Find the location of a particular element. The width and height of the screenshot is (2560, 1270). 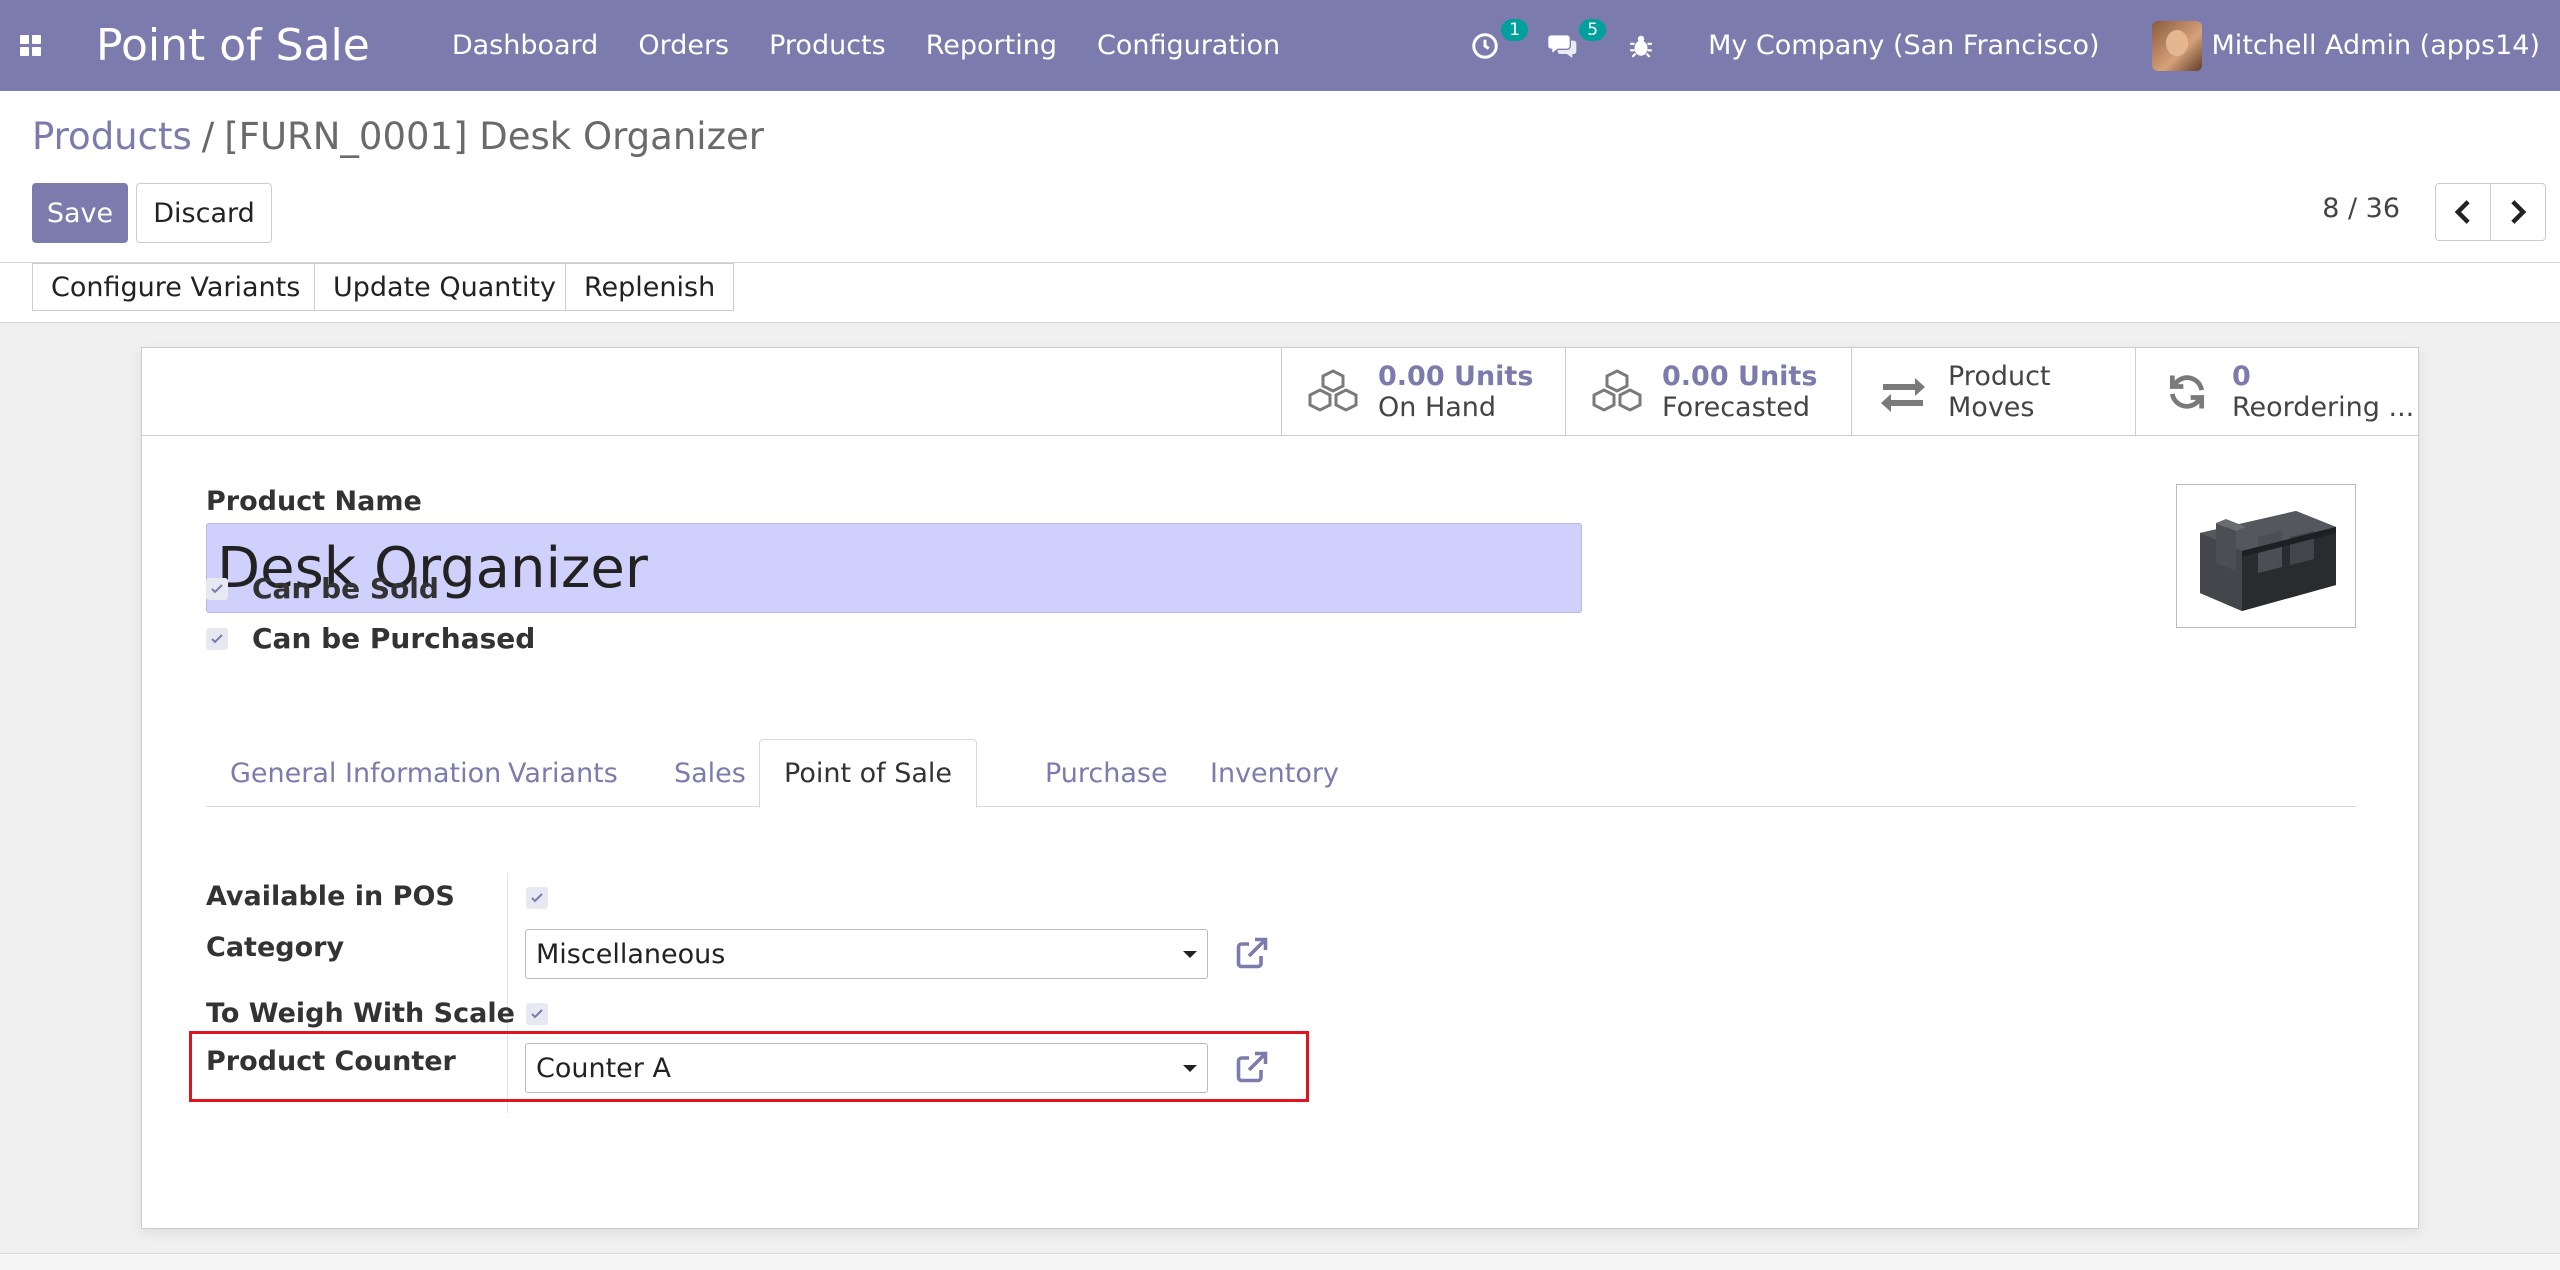

can-be-purchased-label: Can be Purchased is located at coordinates (394, 638).